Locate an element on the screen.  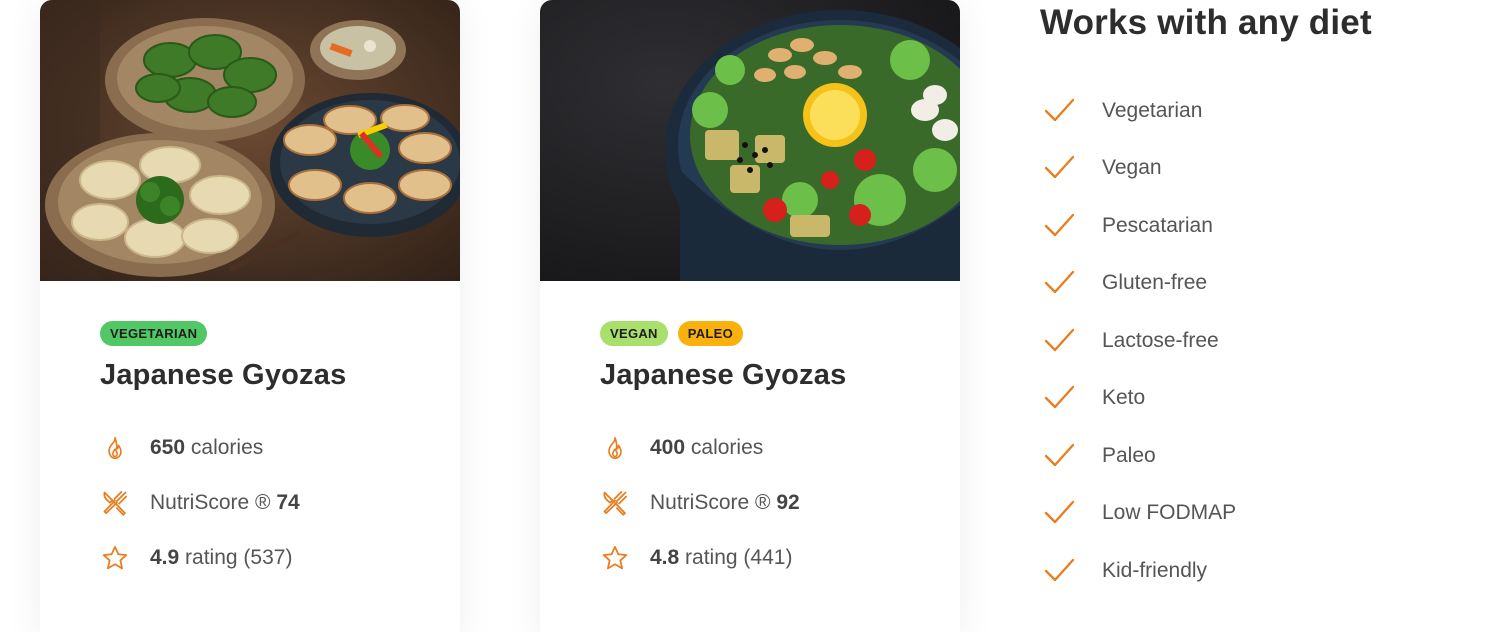
diet-section-title: Works with any diet is located at coordinates (1206, 22).